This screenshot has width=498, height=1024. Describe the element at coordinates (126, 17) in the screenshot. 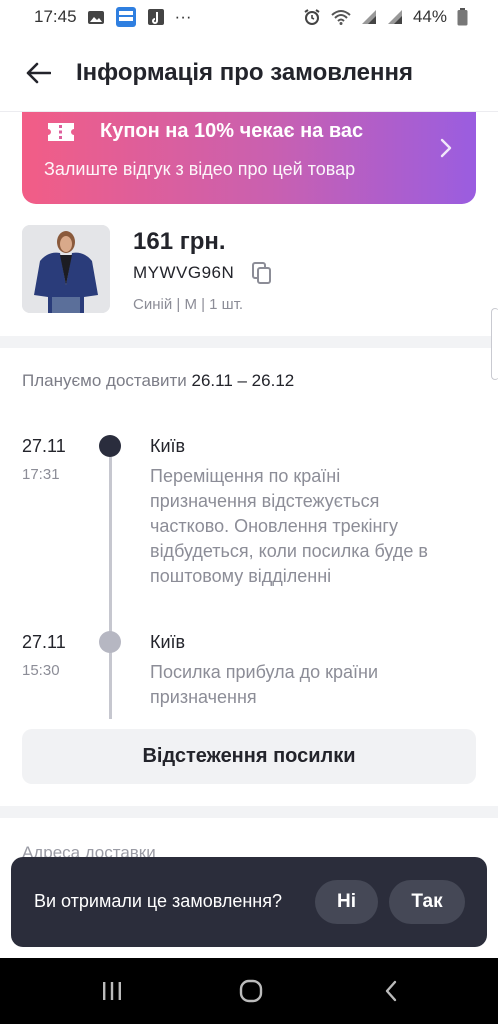

I see `wordbit-app-icon` at that location.